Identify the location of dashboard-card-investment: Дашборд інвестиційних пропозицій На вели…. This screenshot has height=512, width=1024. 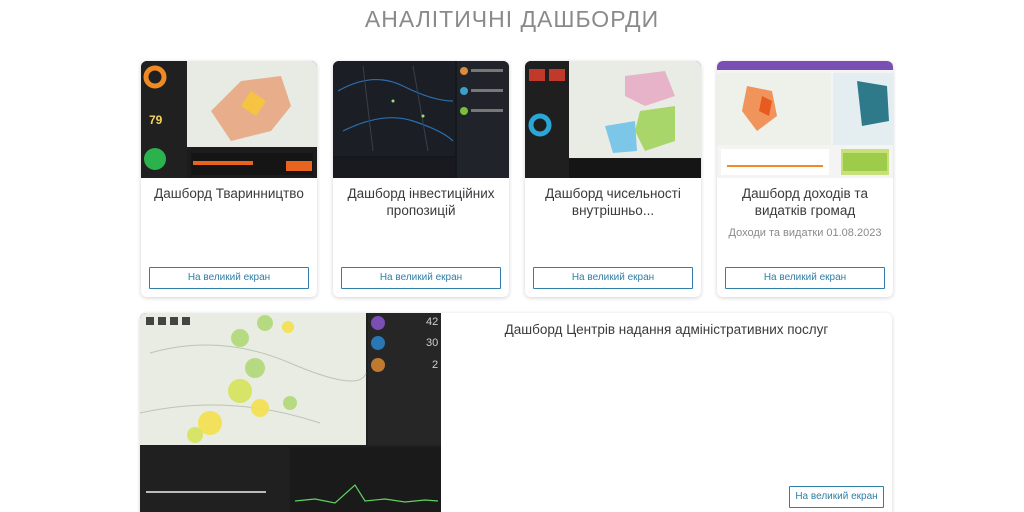
(421, 179).